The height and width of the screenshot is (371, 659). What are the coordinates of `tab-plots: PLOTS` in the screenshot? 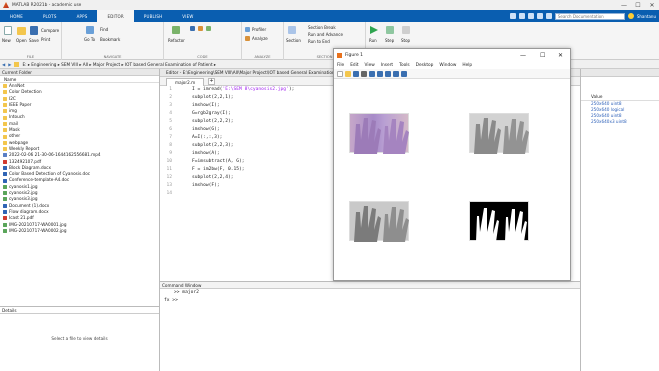 It's located at (50, 16).